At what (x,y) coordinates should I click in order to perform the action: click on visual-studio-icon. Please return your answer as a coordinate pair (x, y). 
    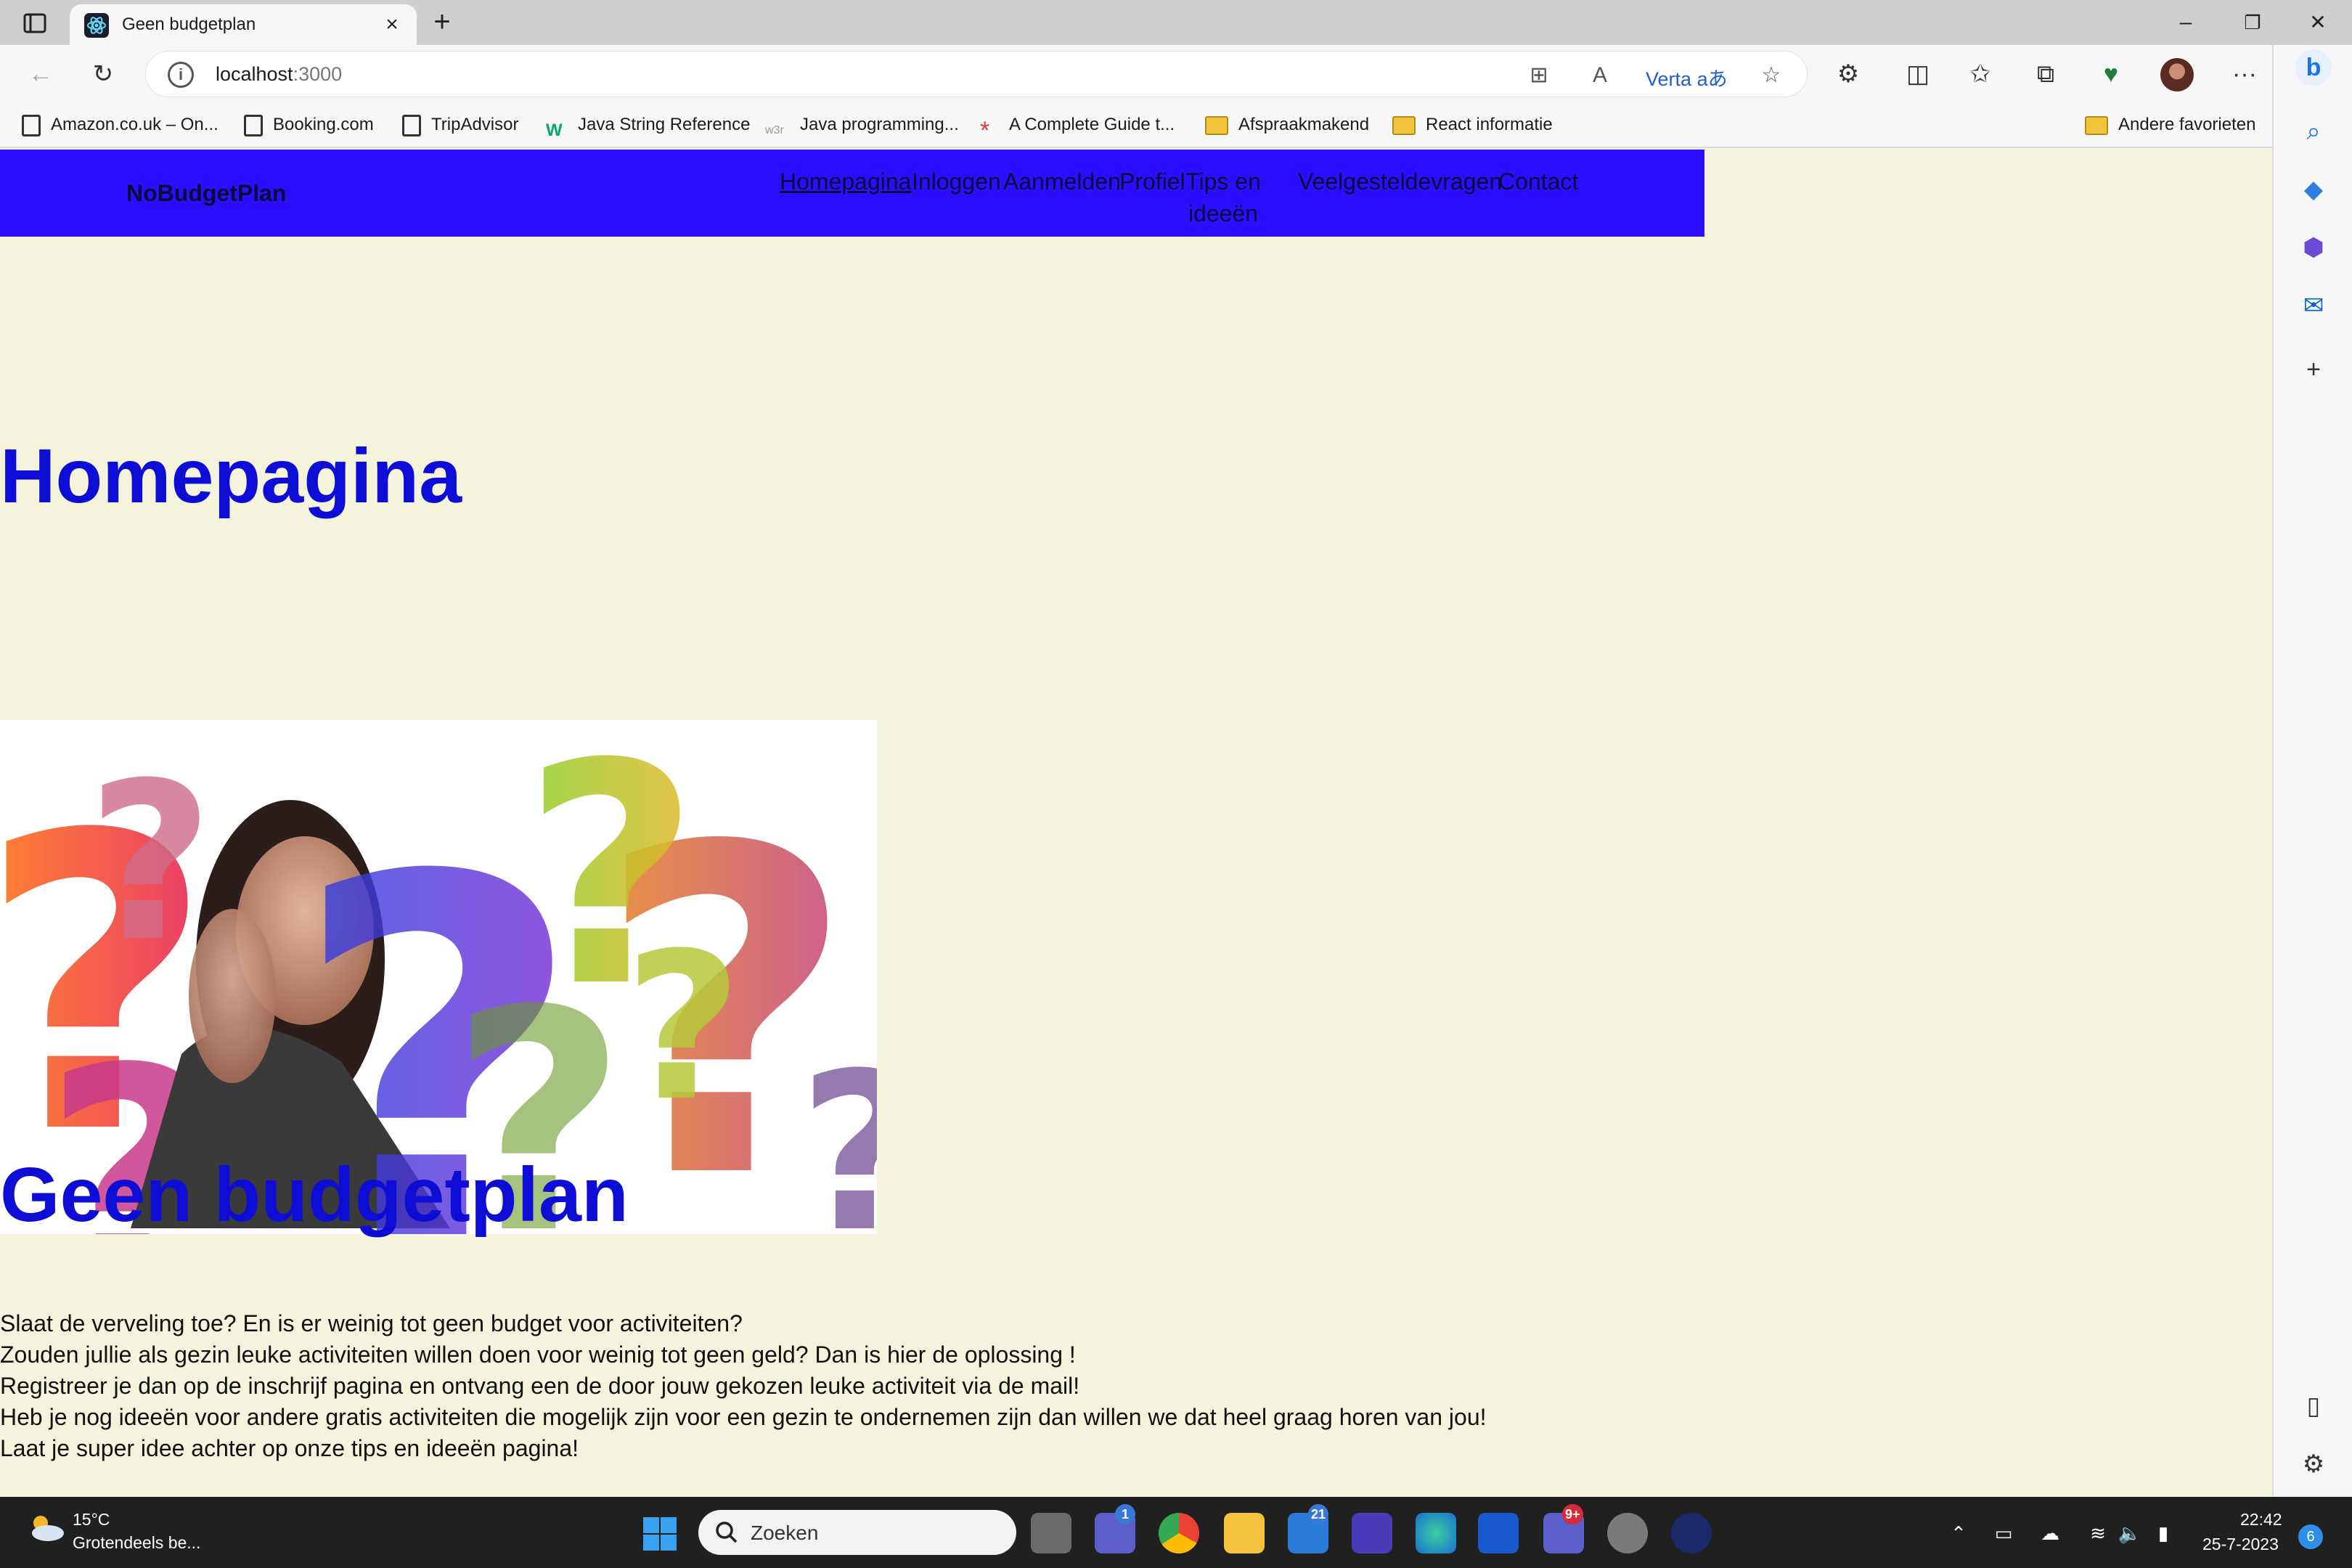
    Looking at the image, I should click on (1372, 1533).